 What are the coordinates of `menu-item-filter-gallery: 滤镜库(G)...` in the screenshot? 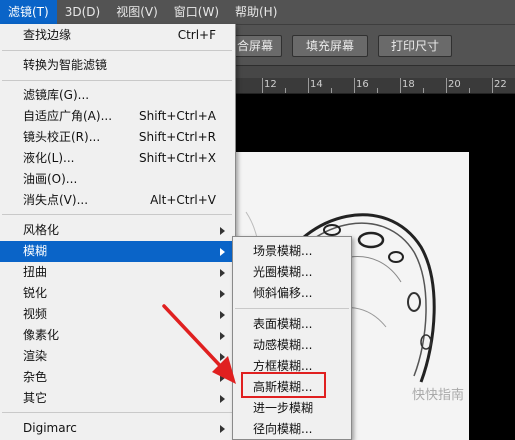 It's located at (117, 95).